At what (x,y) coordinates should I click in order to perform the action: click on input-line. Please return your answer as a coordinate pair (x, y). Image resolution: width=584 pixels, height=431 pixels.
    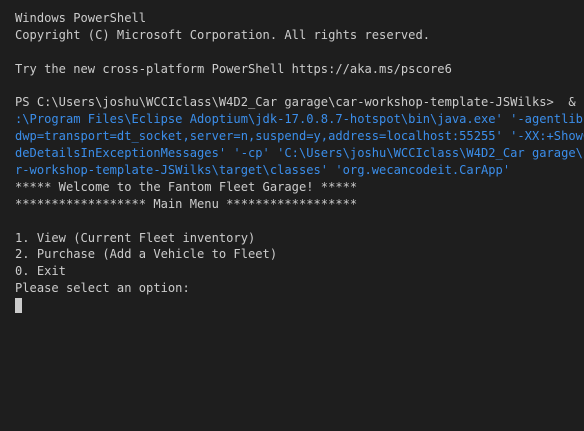
    Looking at the image, I should click on (299, 305).